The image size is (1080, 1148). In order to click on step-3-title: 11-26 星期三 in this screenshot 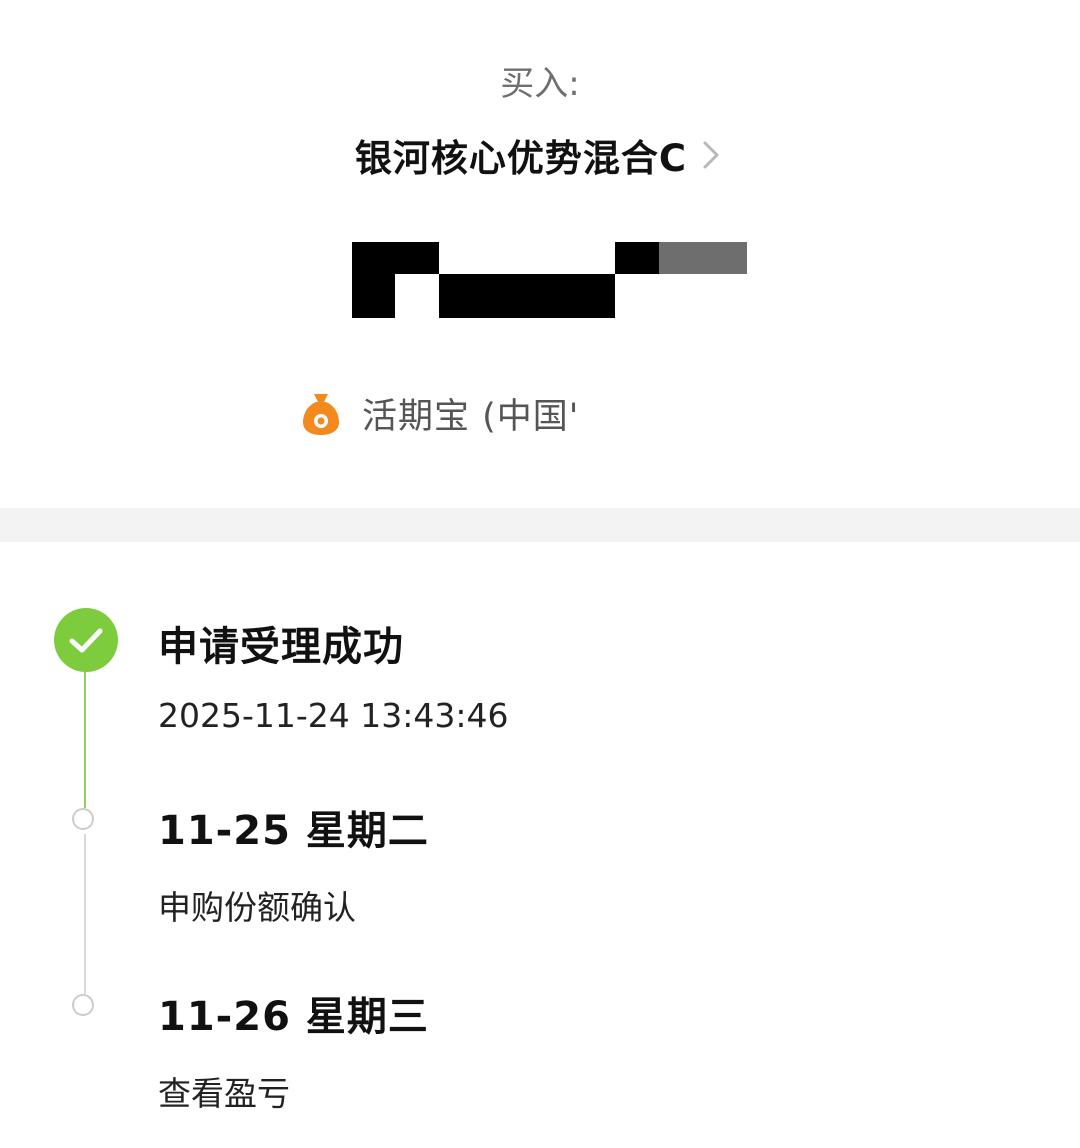, I will do `click(293, 1017)`.